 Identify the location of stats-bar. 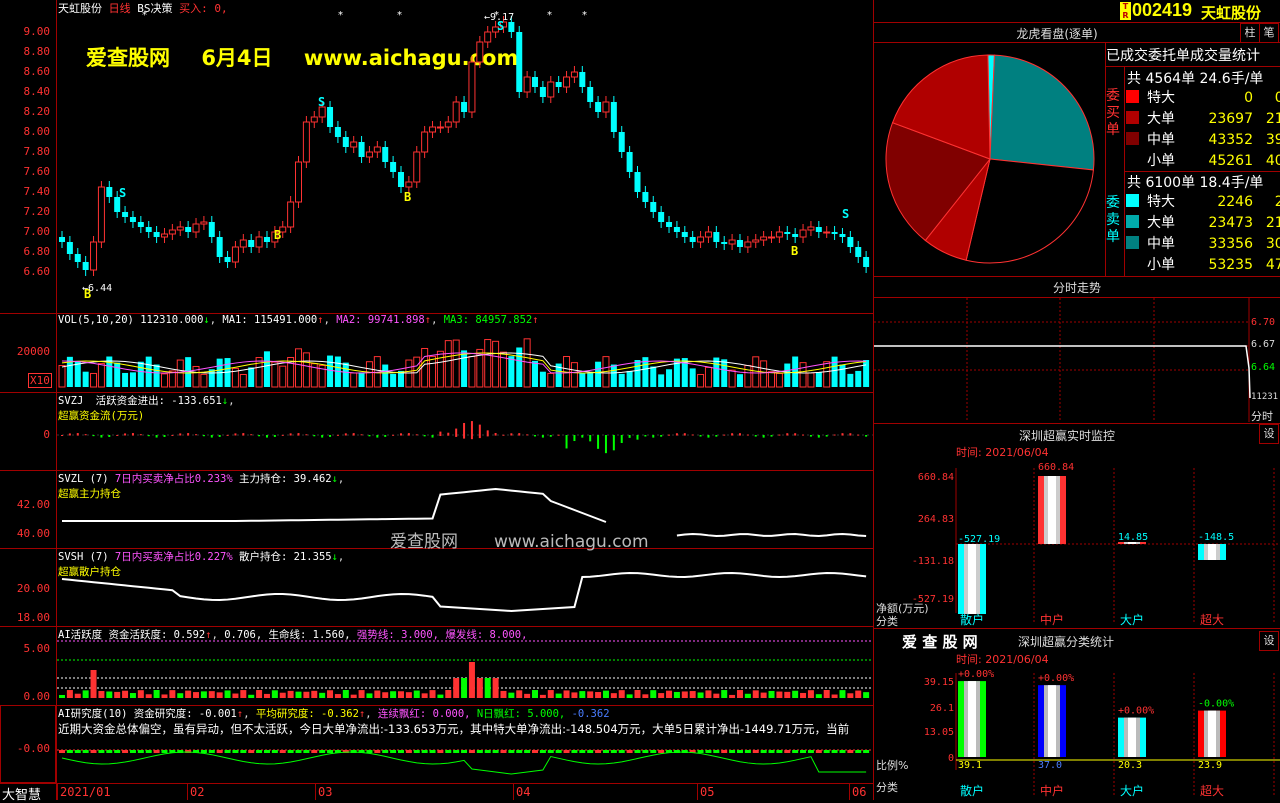
(1132, 737).